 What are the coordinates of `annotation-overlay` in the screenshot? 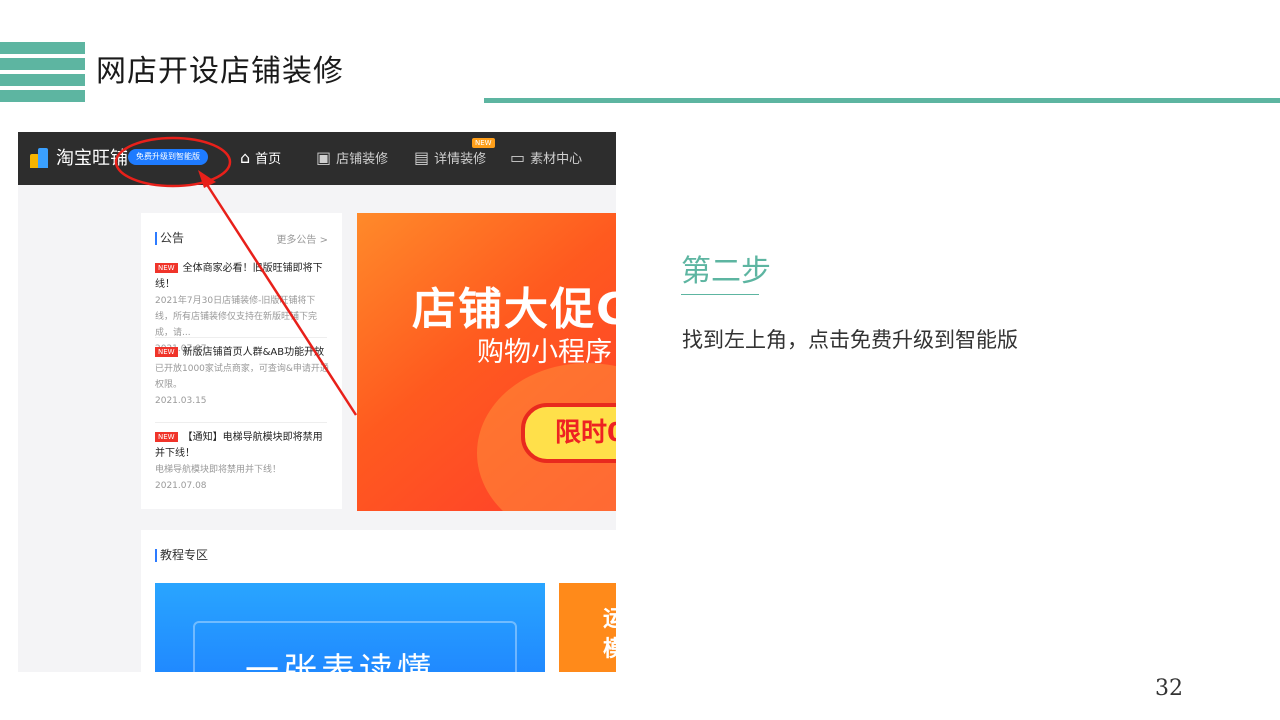 It's located at (236, 276).